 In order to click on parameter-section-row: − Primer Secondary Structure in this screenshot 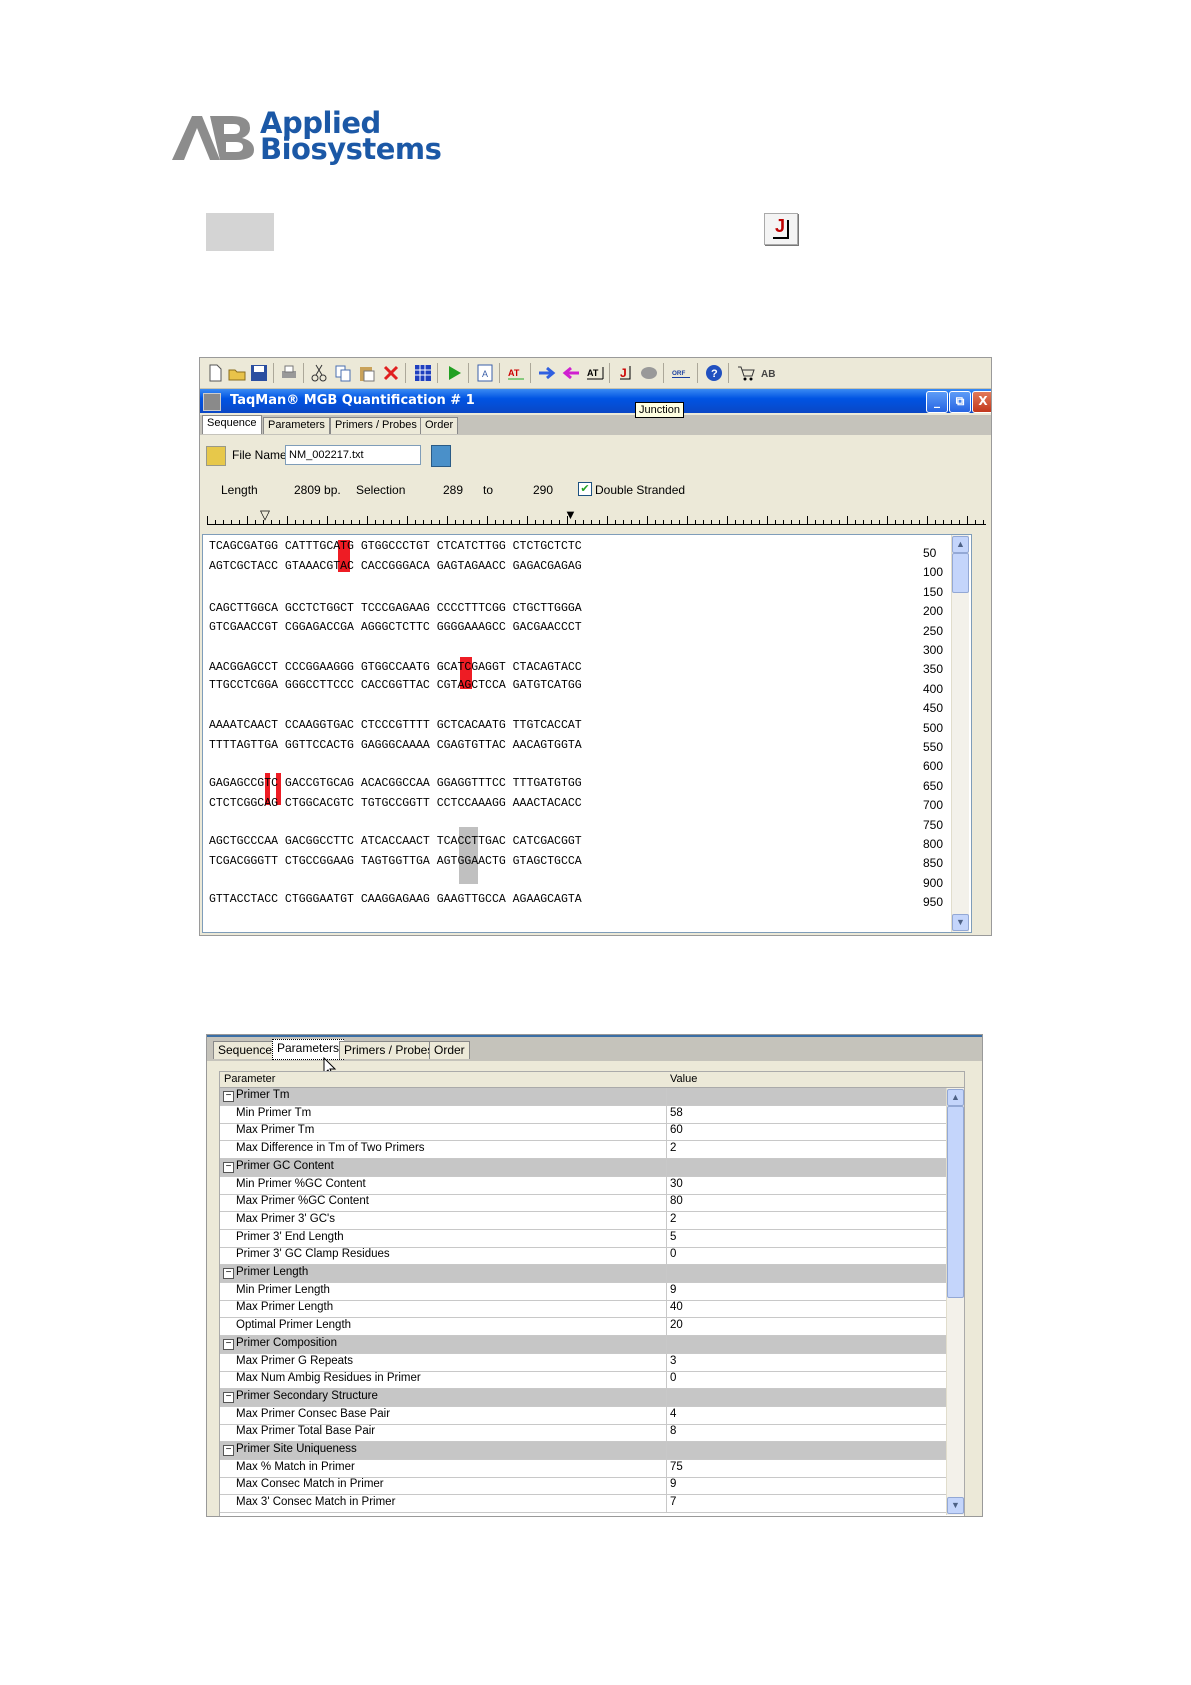, I will do `click(592, 1397)`.